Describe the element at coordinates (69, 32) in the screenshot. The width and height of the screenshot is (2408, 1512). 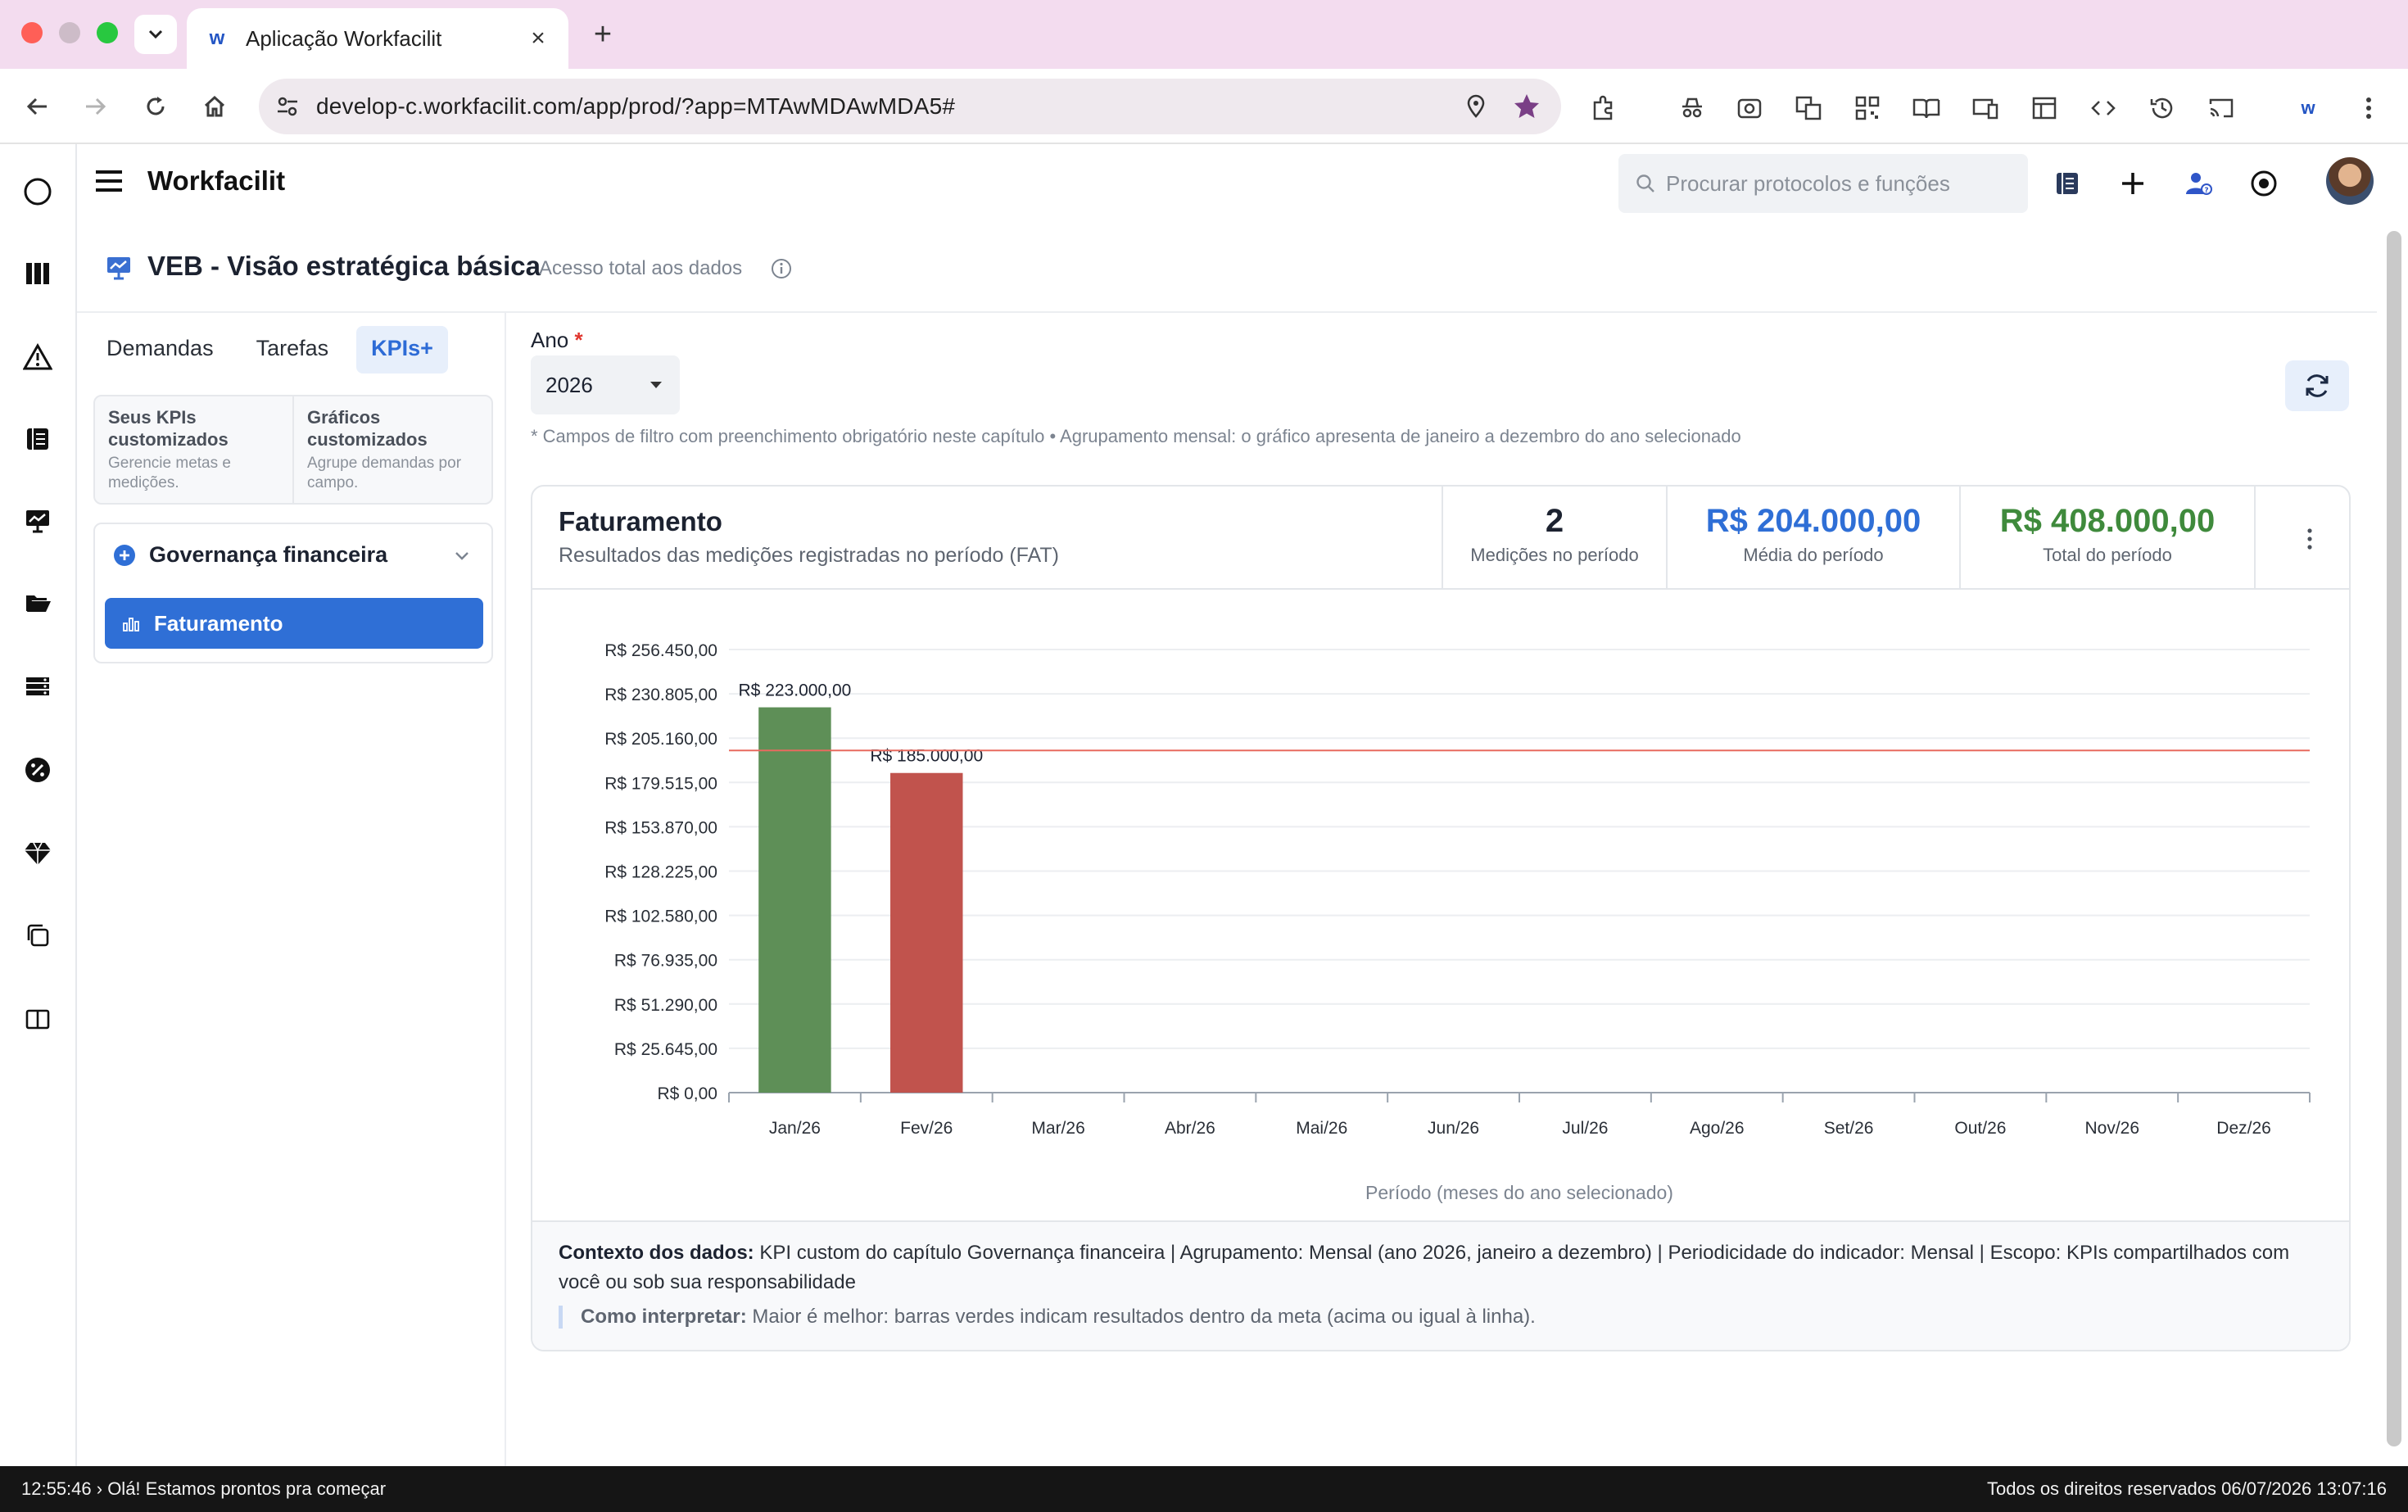
I see `window-minimize-button` at that location.